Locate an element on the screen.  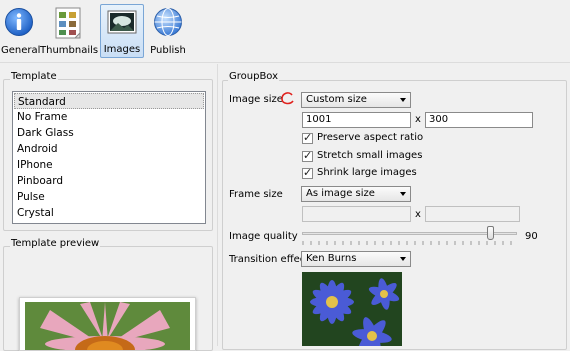
thumbnails-label: Thumbnails is located at coordinates (69, 50).